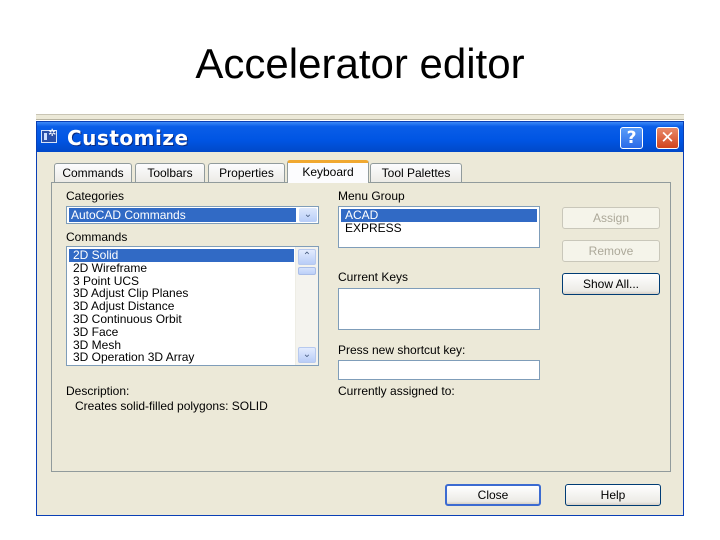 This screenshot has width=720, height=540. What do you see at coordinates (307, 257) in the screenshot?
I see `scroll-up-icon: ⌃` at bounding box center [307, 257].